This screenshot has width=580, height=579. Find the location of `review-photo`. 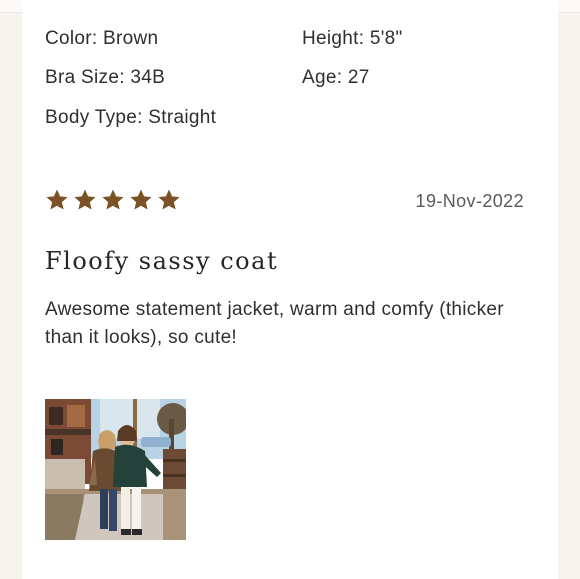

review-photo is located at coordinates (115, 469).